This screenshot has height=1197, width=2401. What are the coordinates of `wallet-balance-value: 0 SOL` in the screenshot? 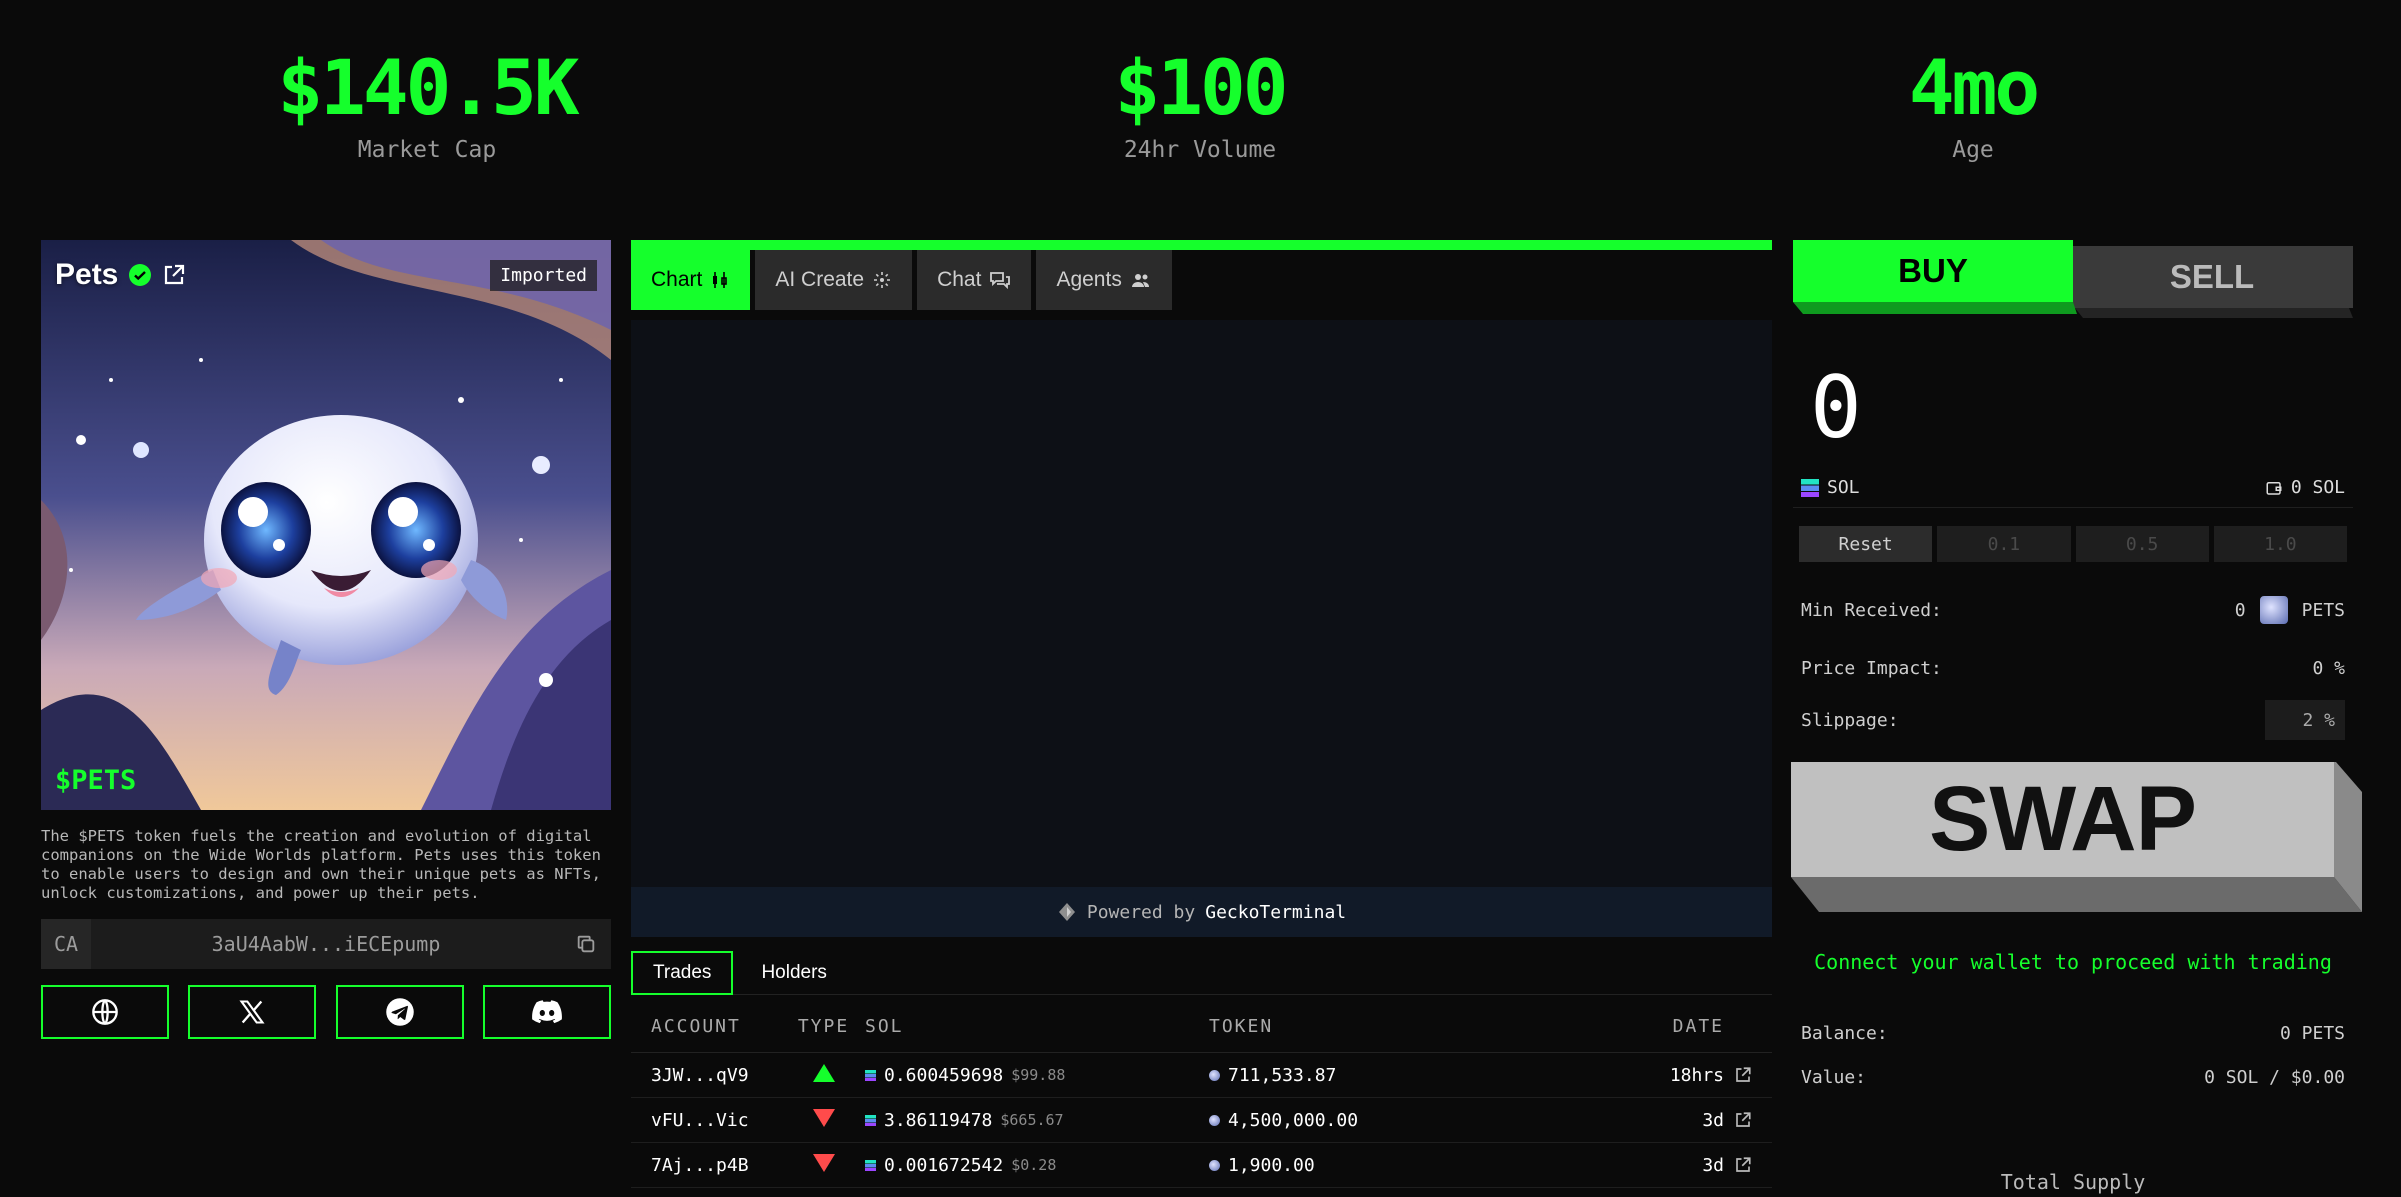 It's located at (2317, 487).